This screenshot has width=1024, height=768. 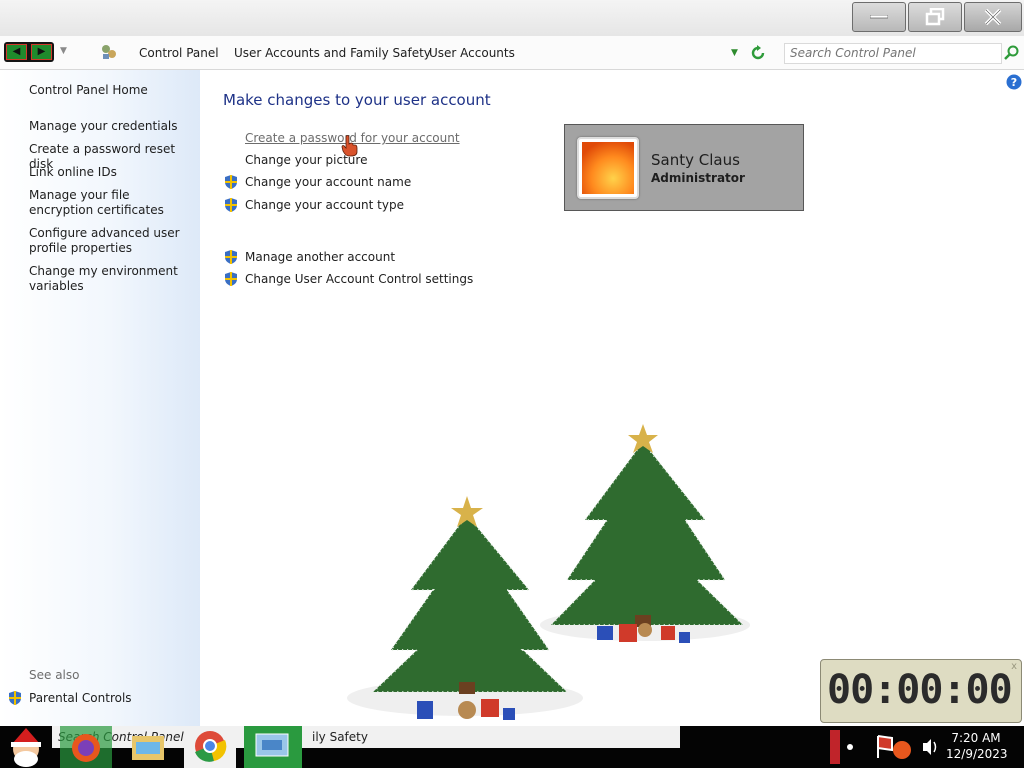 What do you see at coordinates (210, 747) in the screenshot?
I see `chrome-icon` at bounding box center [210, 747].